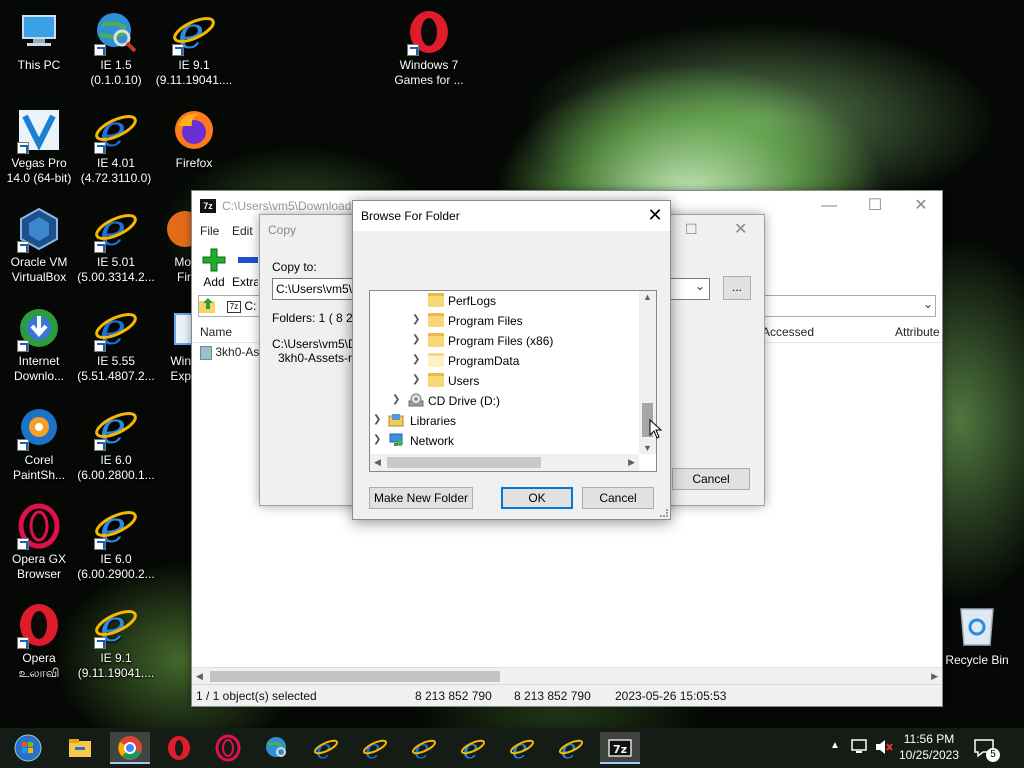 The height and width of the screenshot is (768, 1024). What do you see at coordinates (977, 660) in the screenshot?
I see `desktop-icon-label: Recycle Bin` at bounding box center [977, 660].